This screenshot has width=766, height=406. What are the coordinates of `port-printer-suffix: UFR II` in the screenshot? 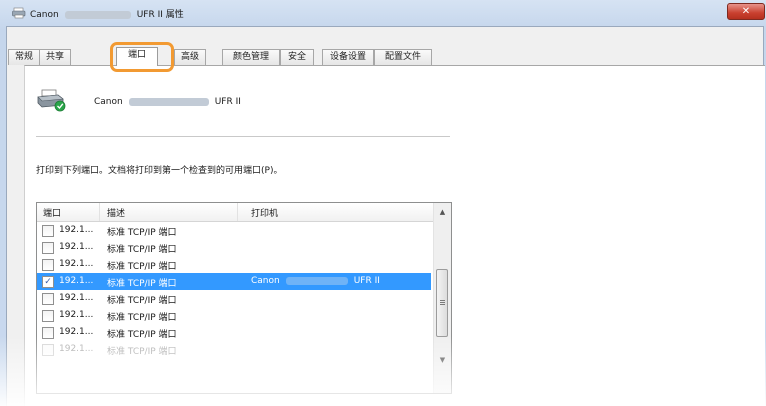 It's located at (366, 281).